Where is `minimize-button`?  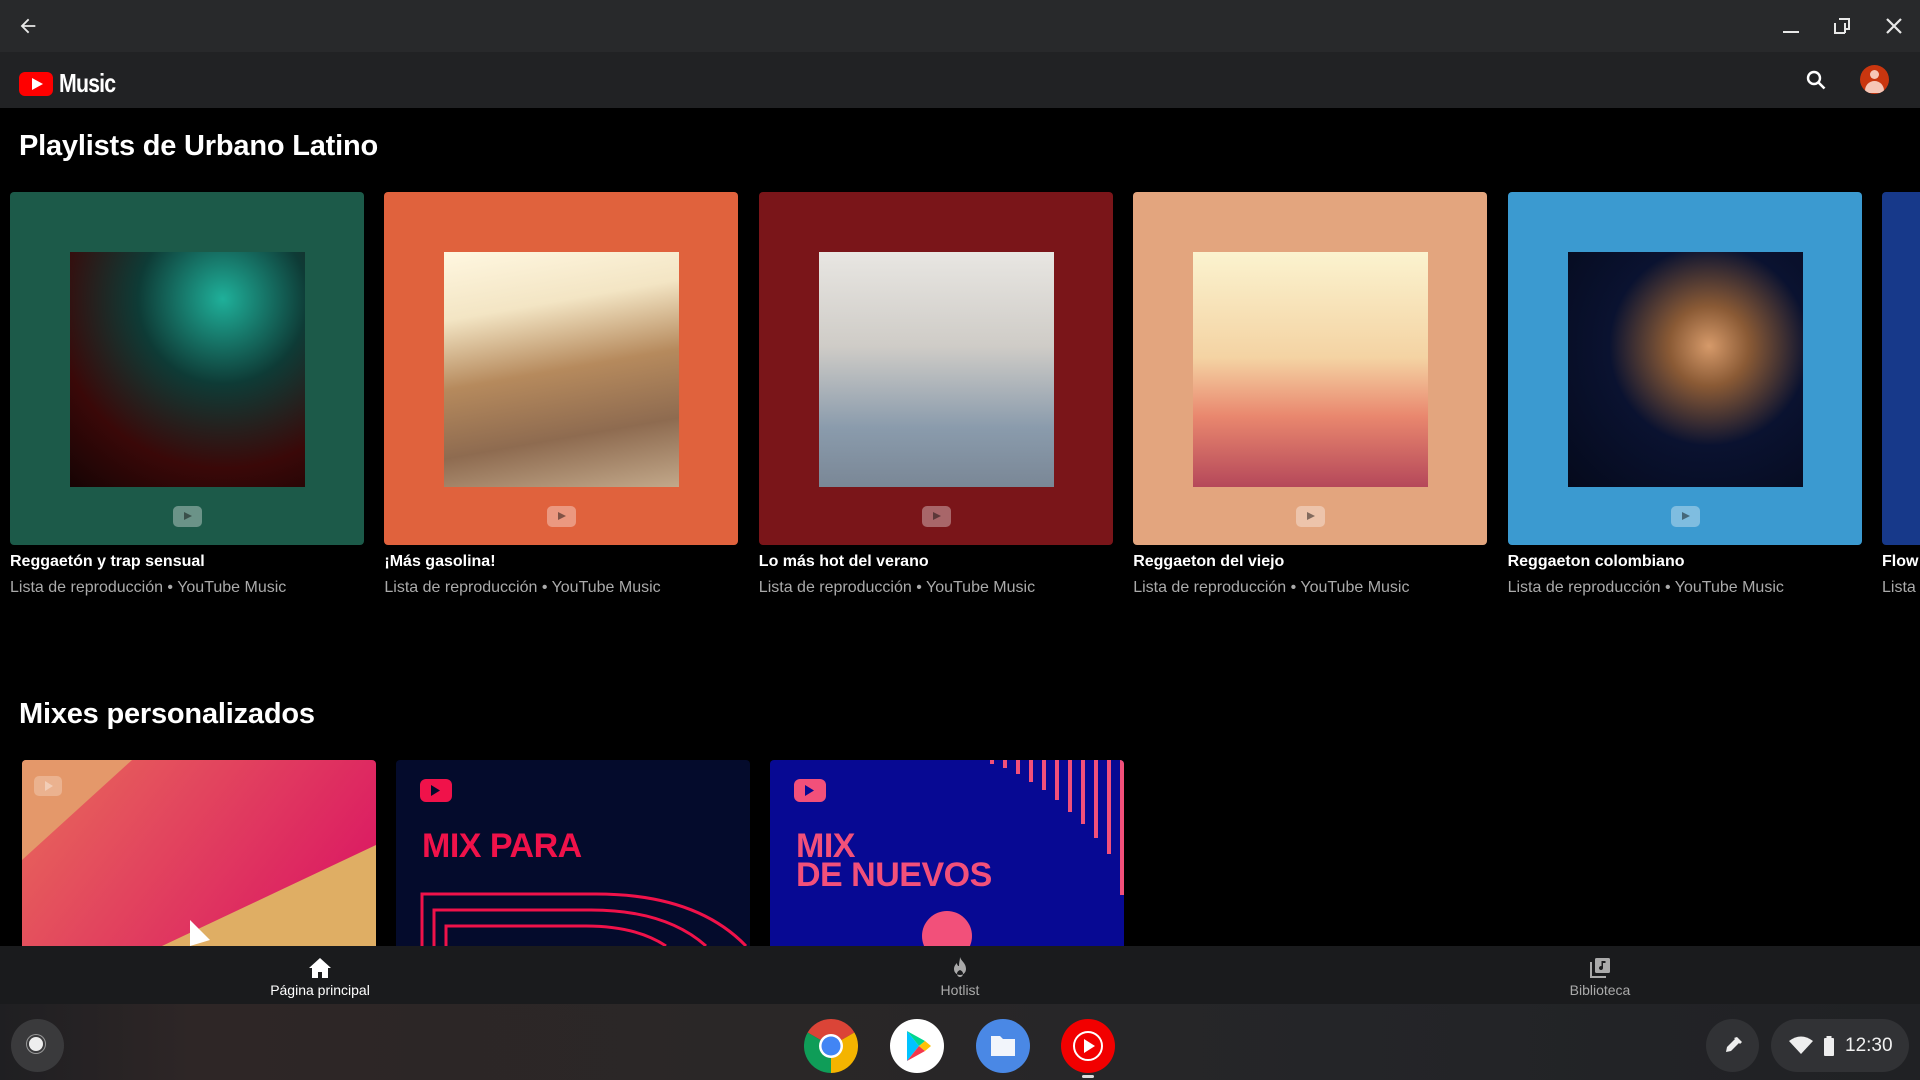
minimize-button is located at coordinates (1791, 26).